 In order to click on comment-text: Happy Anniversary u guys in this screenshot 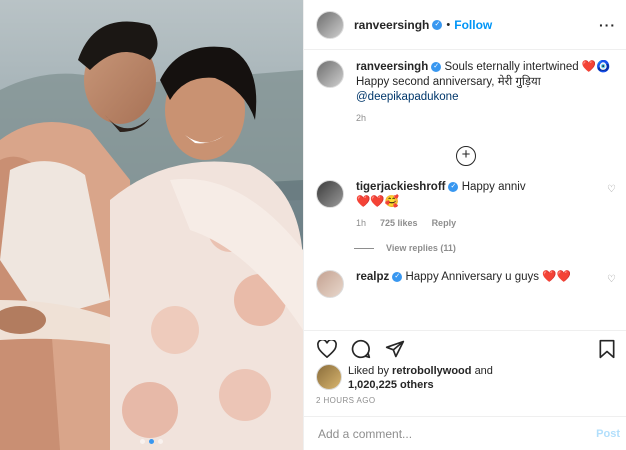, I will do `click(472, 277)`.